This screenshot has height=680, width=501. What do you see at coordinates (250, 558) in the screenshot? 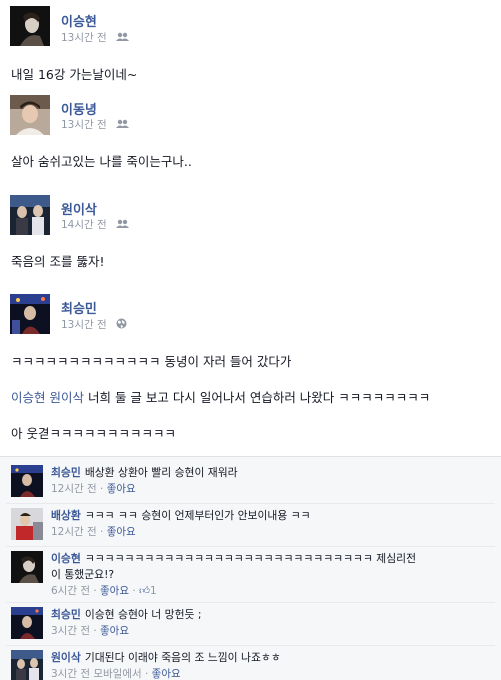
I see `comment-text: ㅋㅋㅋㅋㅋㅋㅋㅋㅋㅋㅋㅋㅋㅋㅋㅋㅋㅋㅋㅋㅋㅋㅋㅋㅋㅋㅋㅋㅋ 제심리전` at bounding box center [250, 558].